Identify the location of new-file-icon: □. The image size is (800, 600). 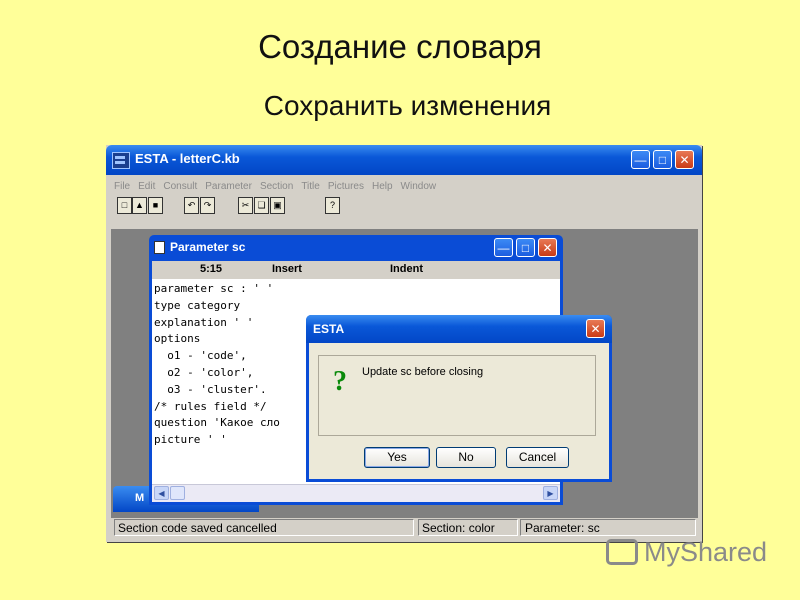
(124, 205).